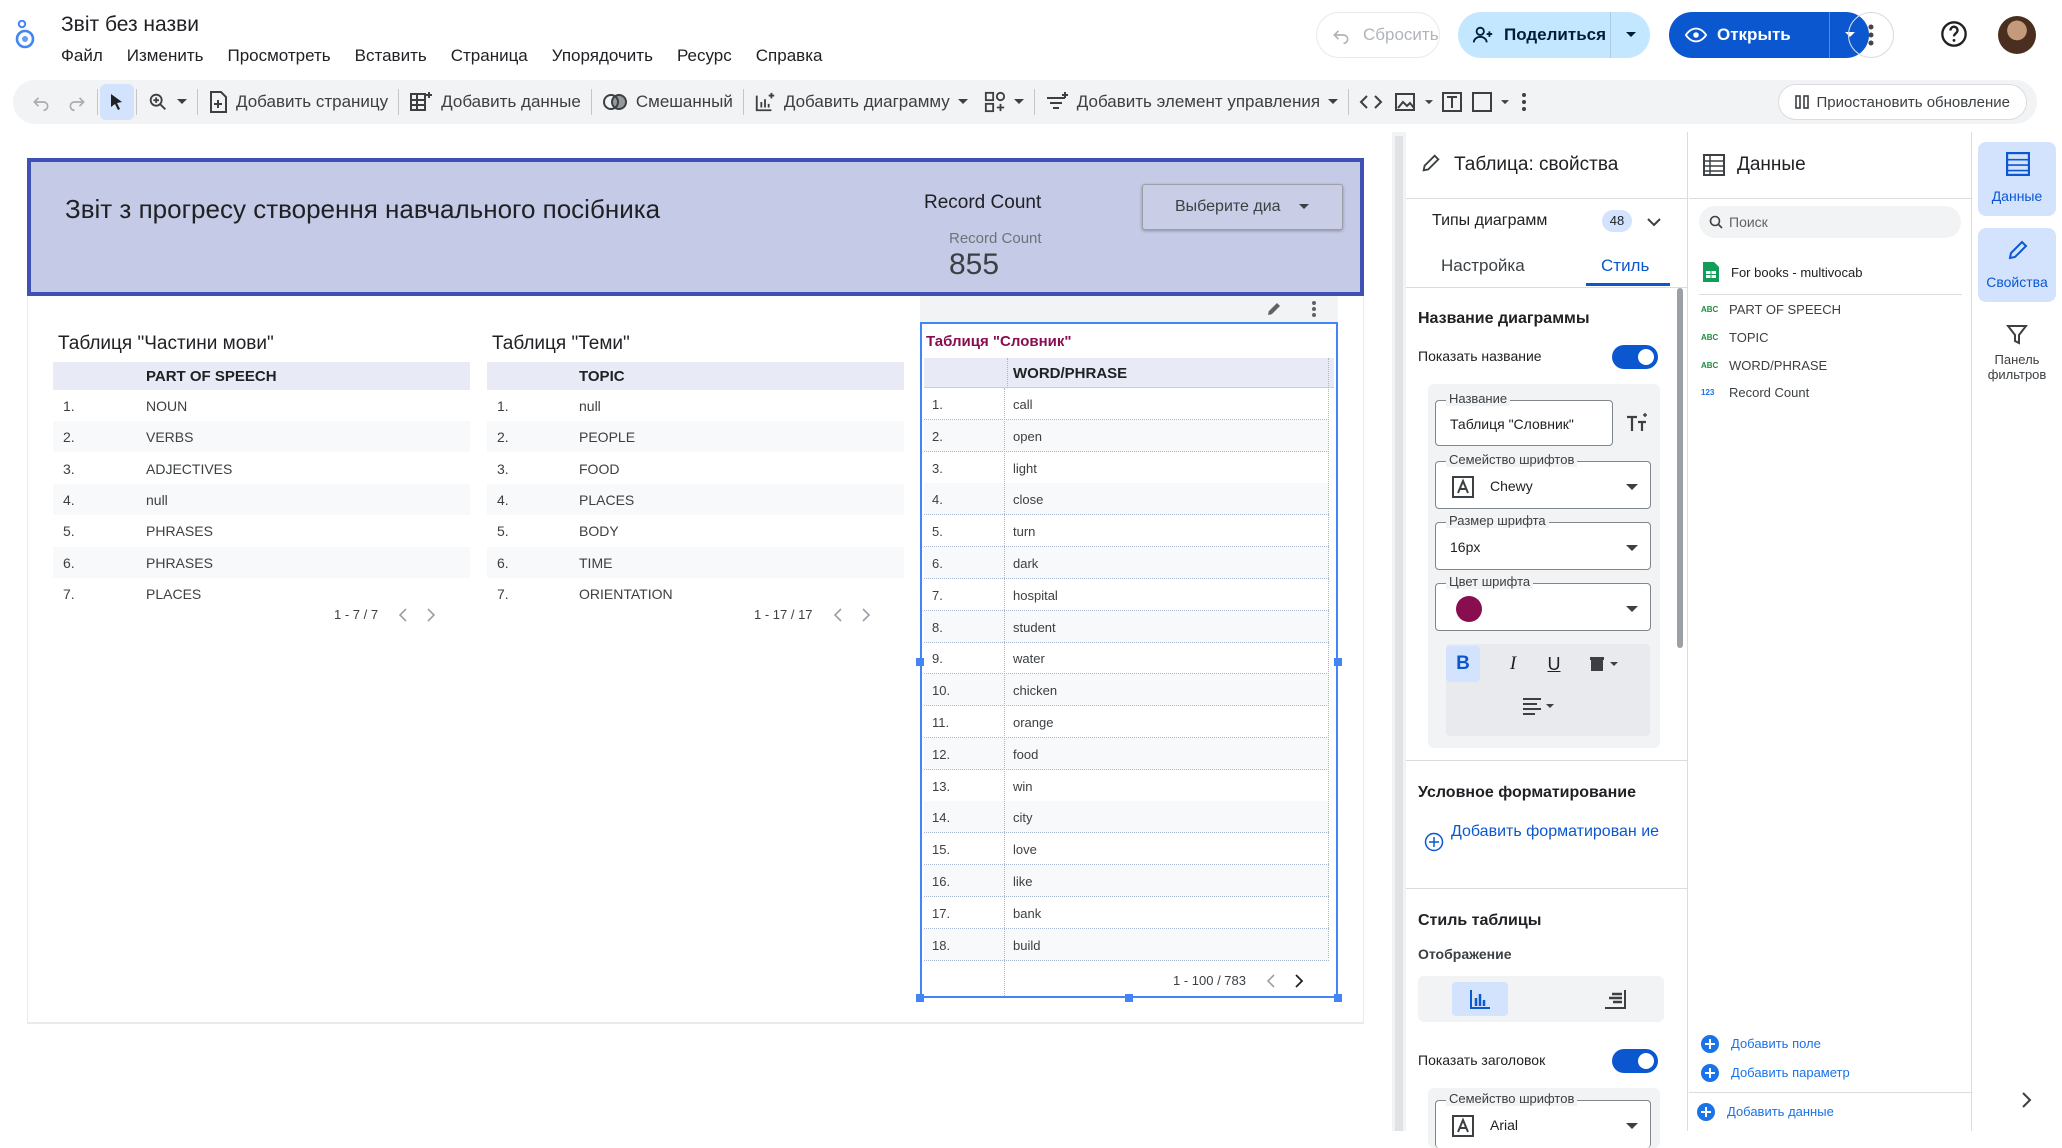 Image resolution: width=2062 pixels, height=1148 pixels. Describe the element at coordinates (1780, 1111) in the screenshot. I see `add-data-link: Добавить данные` at that location.